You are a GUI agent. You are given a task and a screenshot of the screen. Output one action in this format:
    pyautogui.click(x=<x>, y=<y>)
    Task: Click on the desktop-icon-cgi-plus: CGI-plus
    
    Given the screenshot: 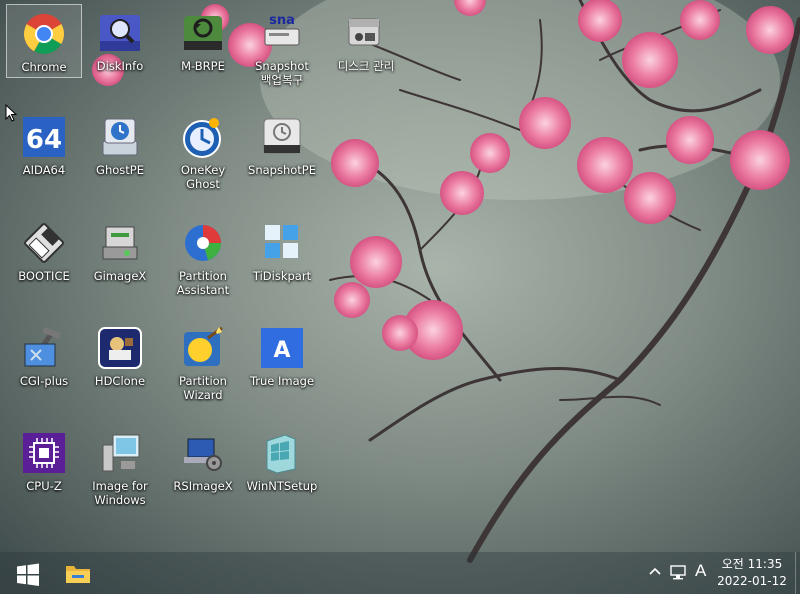 What is the action you would take?
    pyautogui.click(x=44, y=367)
    